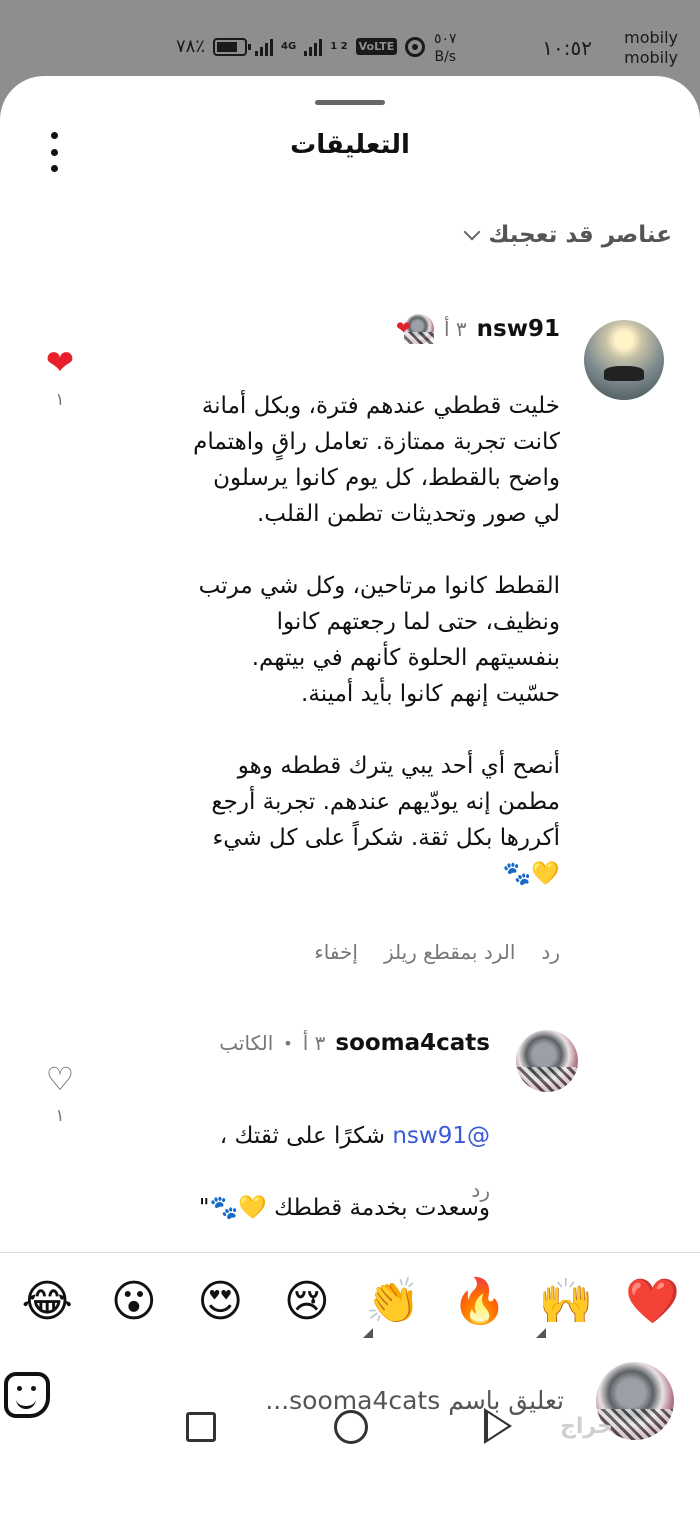 This screenshot has height=1540, width=700. I want to click on reaction-laughing: 😂, so click(47, 1307).